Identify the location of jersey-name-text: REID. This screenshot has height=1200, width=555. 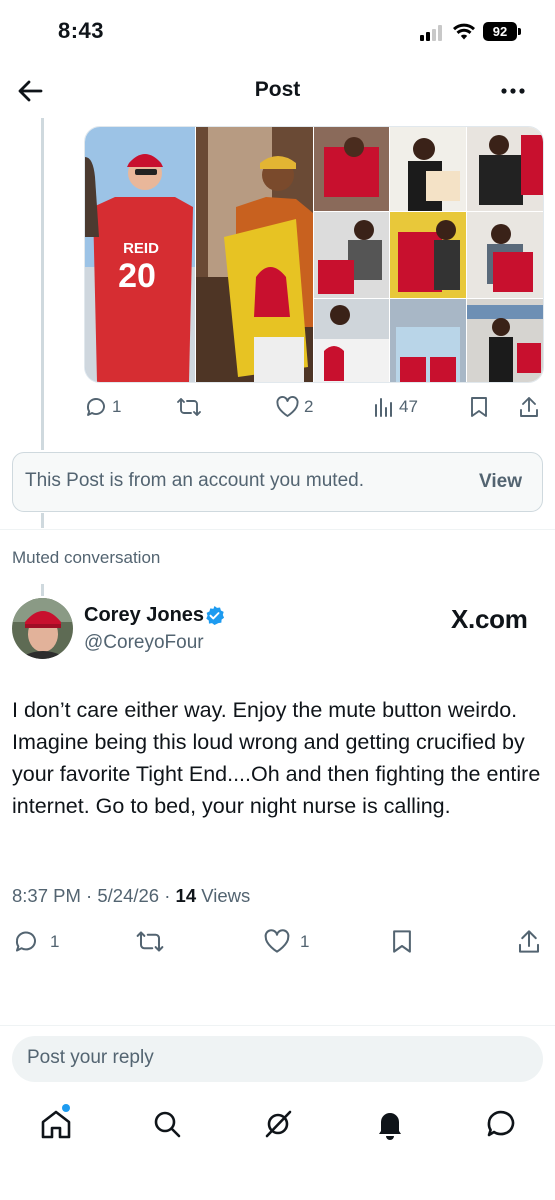
(141, 248).